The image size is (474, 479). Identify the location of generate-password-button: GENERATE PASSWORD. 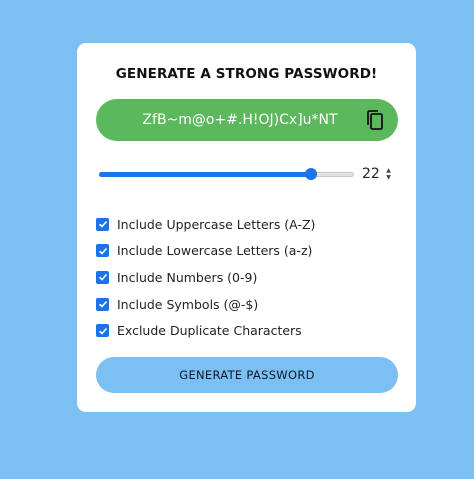
(247, 375).